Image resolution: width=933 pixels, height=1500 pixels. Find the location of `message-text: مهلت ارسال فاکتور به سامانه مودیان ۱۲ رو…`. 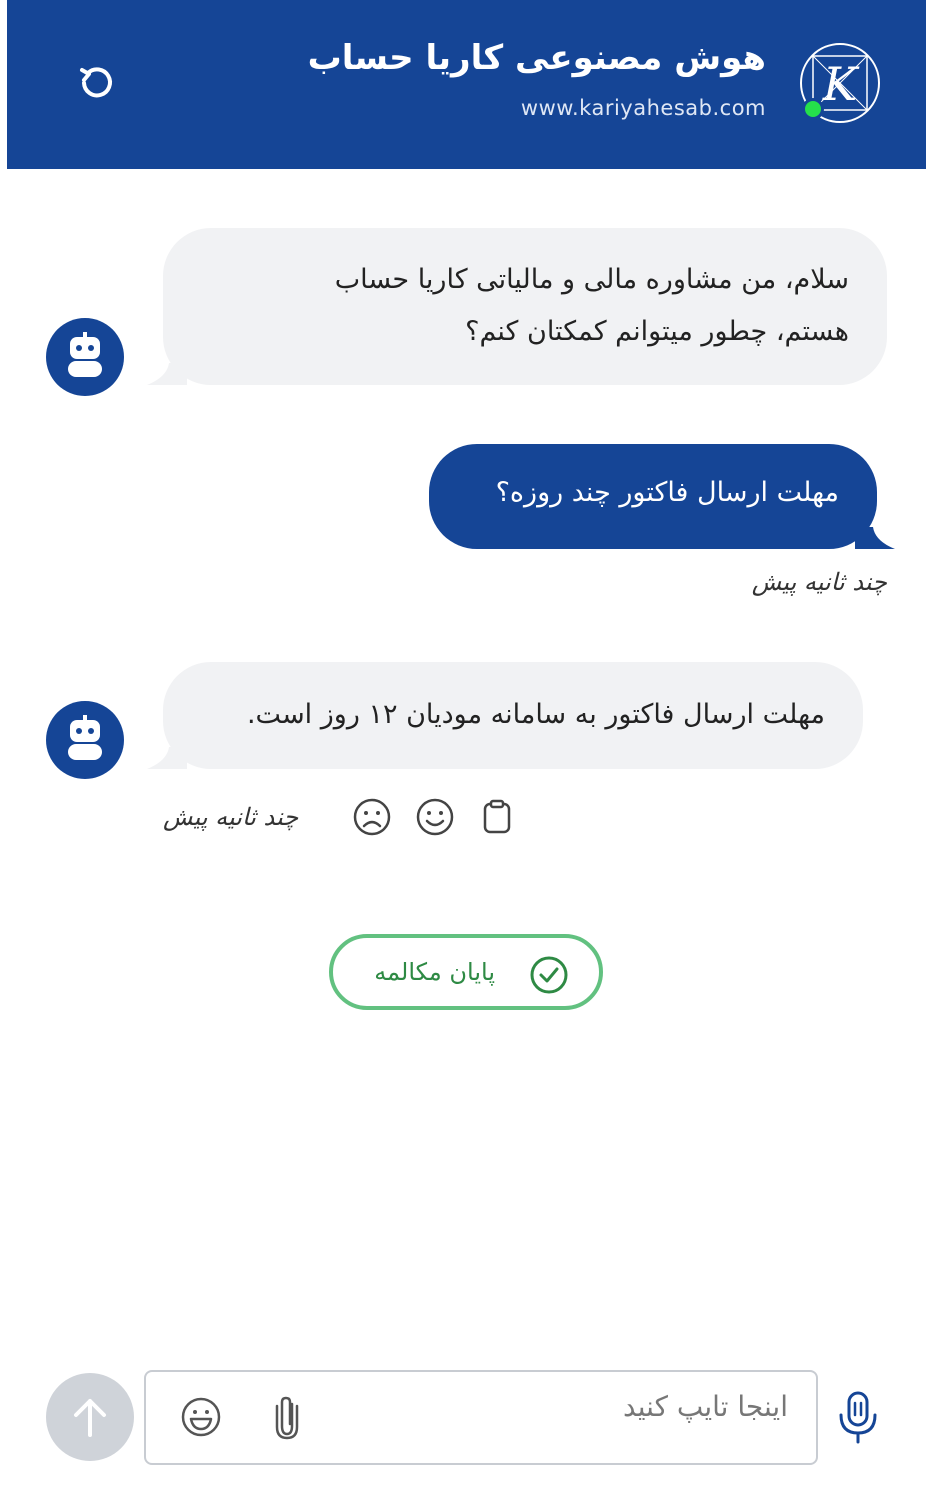

message-text: مهلت ارسال فاکتور به سامانه مودیان ۱۲ رو… is located at coordinates (535, 714).